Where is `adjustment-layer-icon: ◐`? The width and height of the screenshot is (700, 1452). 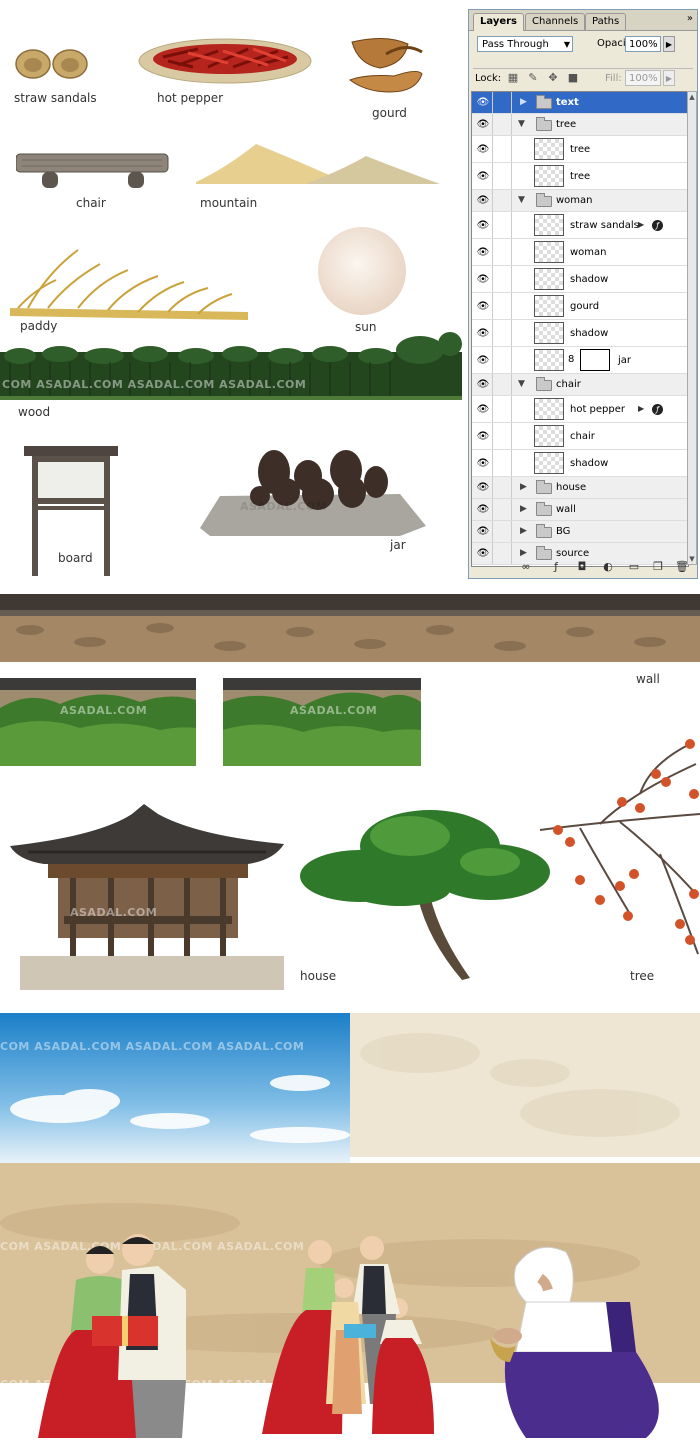
adjustment-layer-icon: ◐ is located at coordinates (608, 567).